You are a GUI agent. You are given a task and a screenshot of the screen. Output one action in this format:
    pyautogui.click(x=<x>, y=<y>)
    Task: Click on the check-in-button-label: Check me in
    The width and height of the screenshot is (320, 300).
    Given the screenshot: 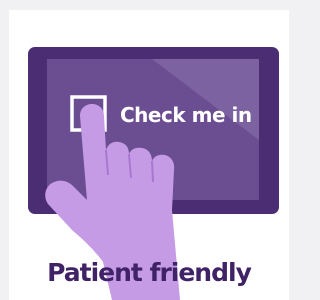 What is the action you would take?
    pyautogui.click(x=186, y=115)
    